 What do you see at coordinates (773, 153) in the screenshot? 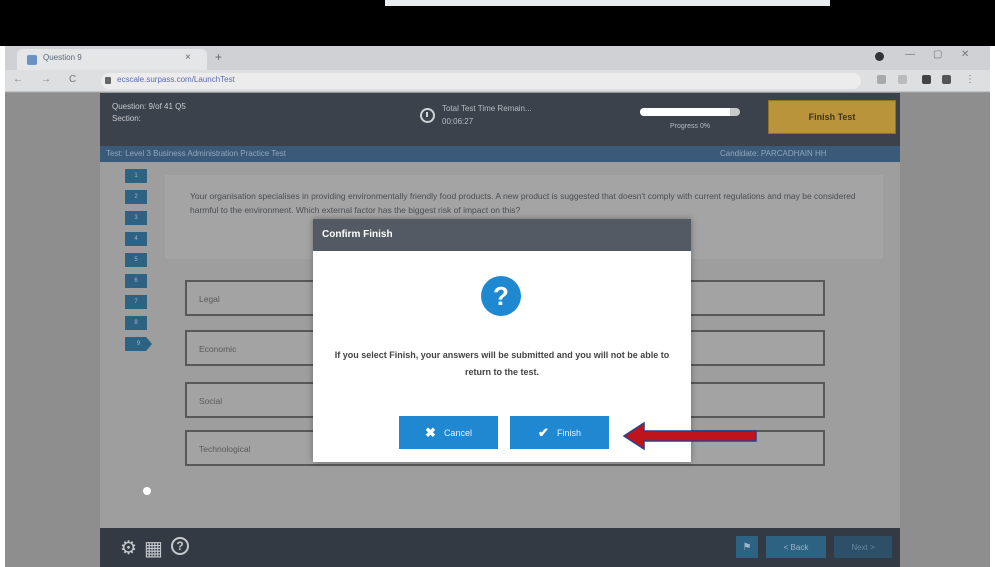
I see `candidate-name: Candidate: PARCADHAIN HH` at bounding box center [773, 153].